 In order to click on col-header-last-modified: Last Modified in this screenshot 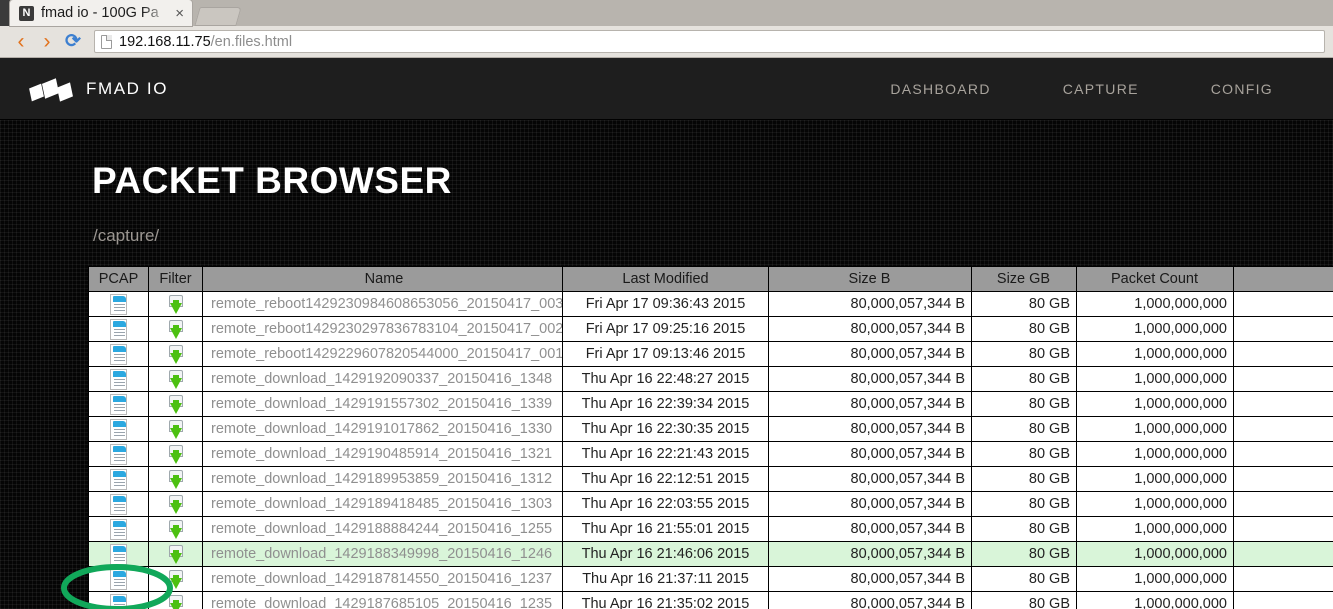, I will do `click(665, 279)`.